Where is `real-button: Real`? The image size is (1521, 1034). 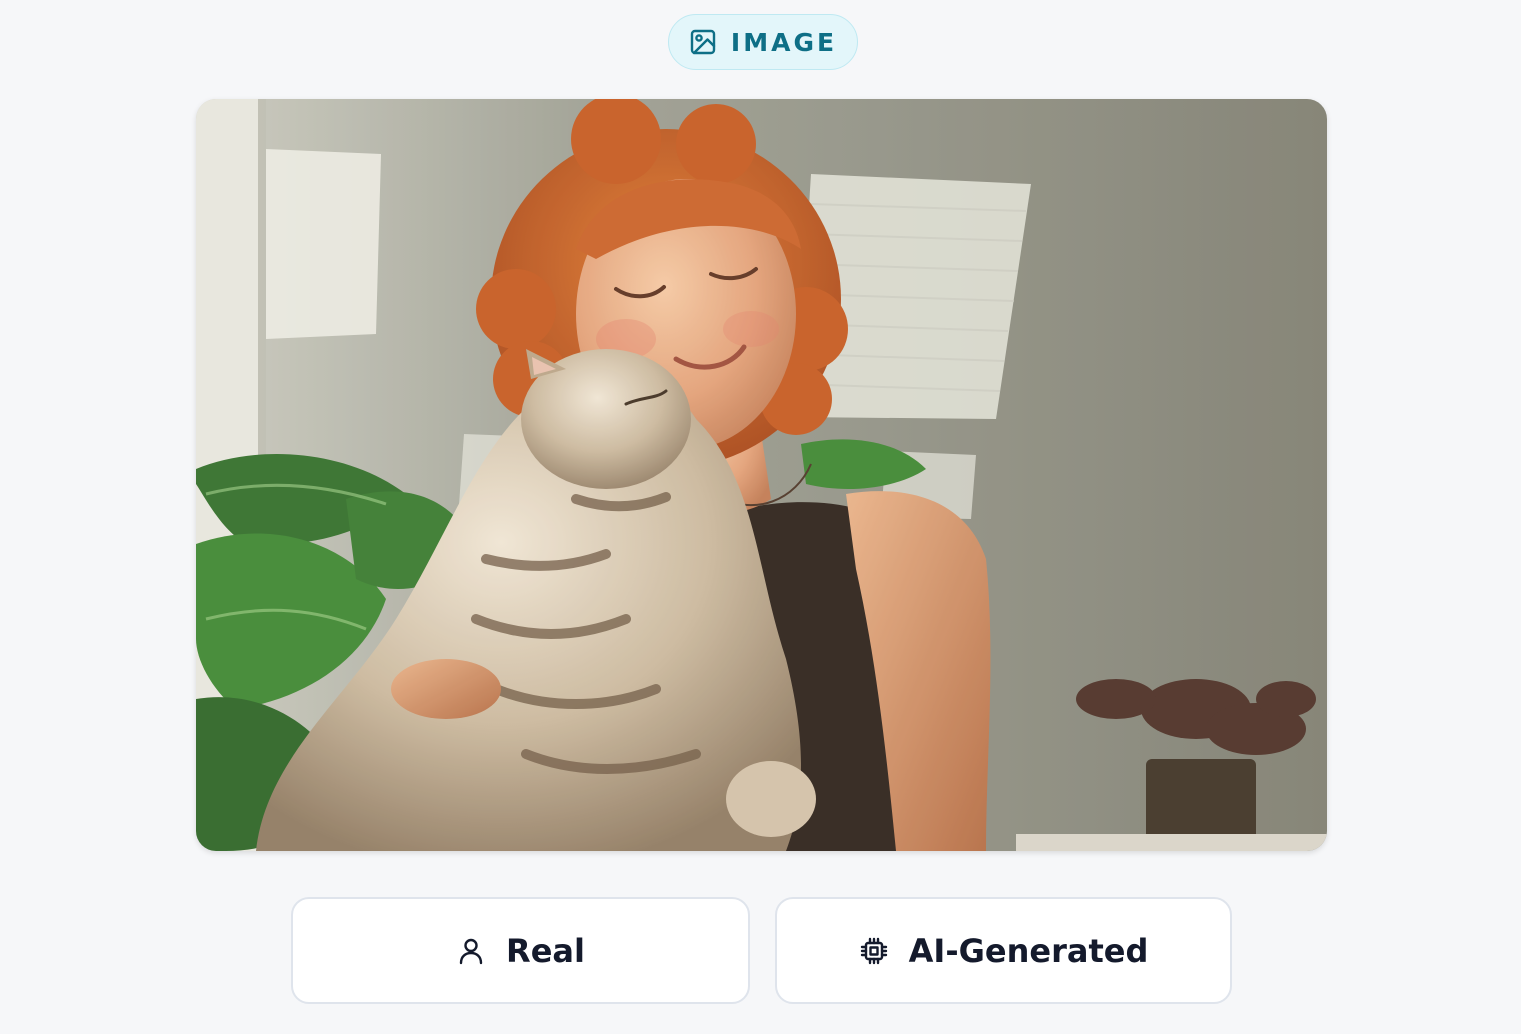 real-button: Real is located at coordinates (520, 950).